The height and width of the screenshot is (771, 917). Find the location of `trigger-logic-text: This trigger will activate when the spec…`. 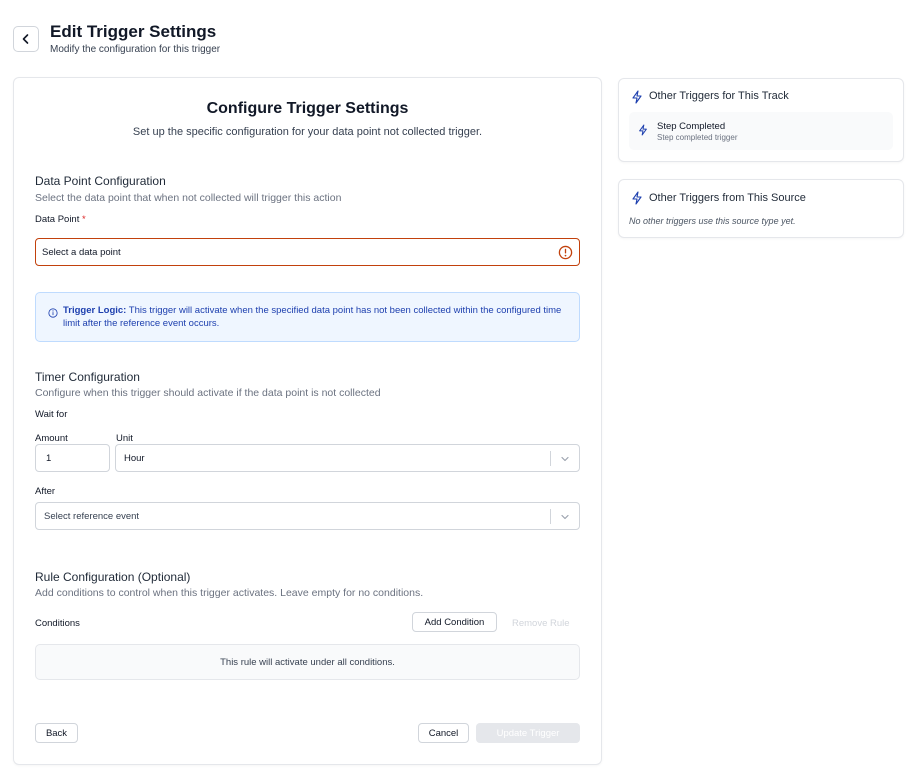

trigger-logic-text: This trigger will activate when the spec… is located at coordinates (312, 317).